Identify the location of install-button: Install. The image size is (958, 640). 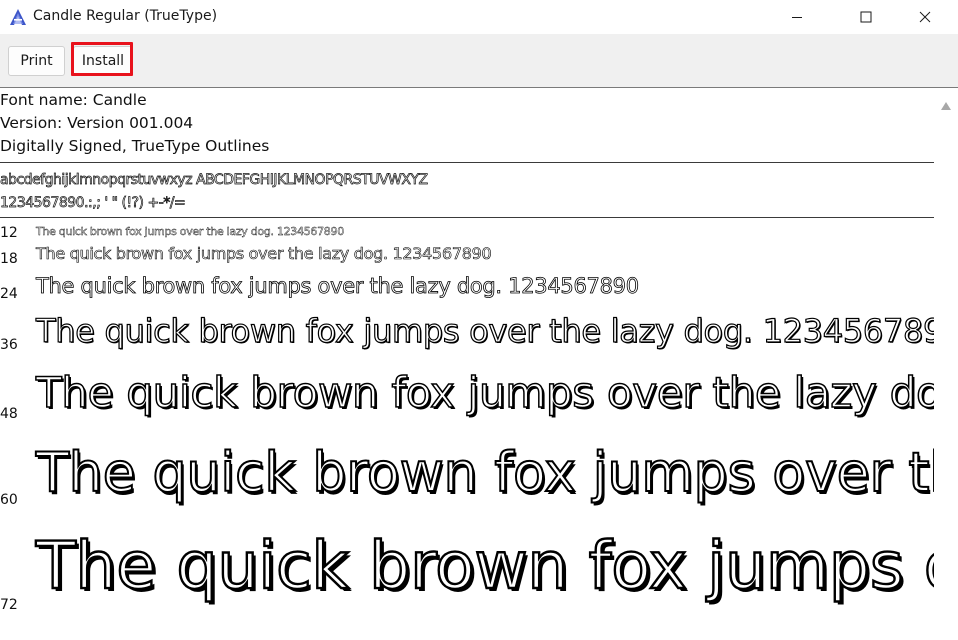
(103, 61).